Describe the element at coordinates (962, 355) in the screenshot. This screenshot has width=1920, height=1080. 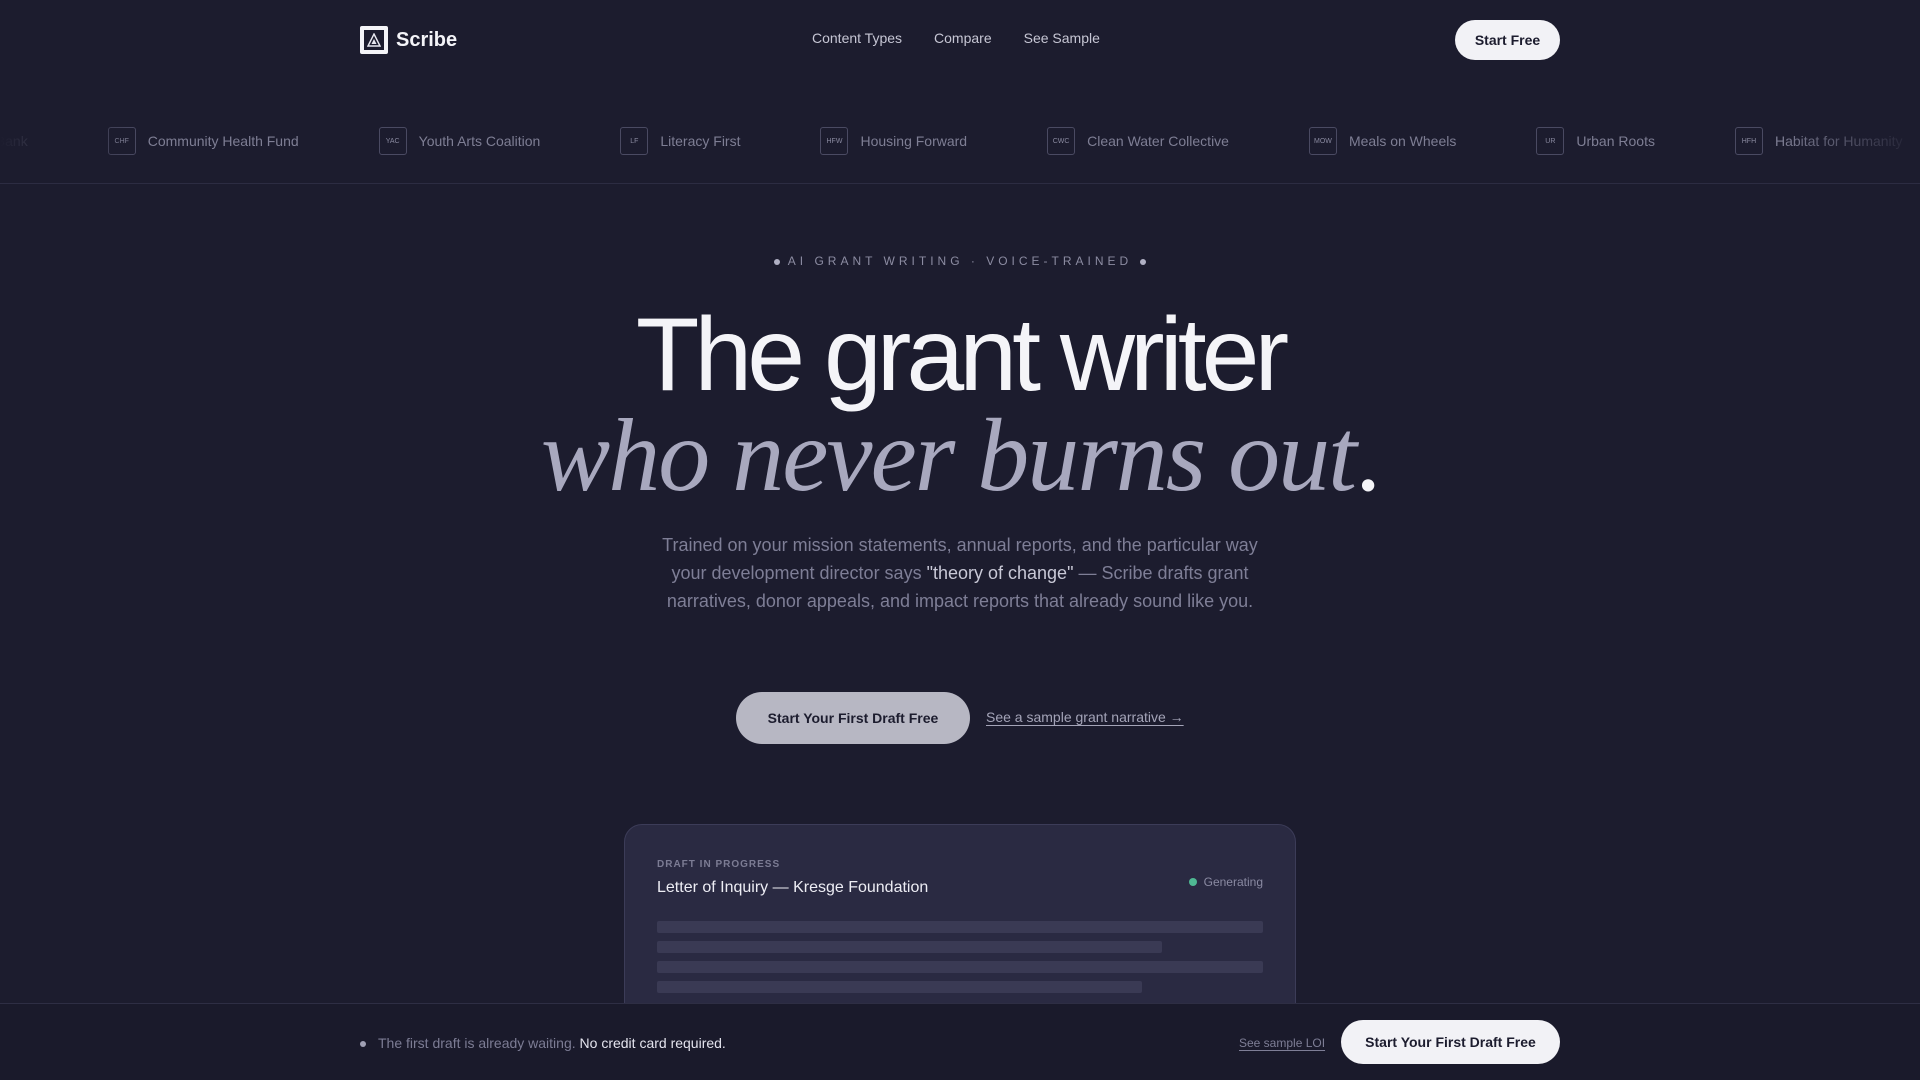
I see `headline-line-1: The grant writer` at that location.